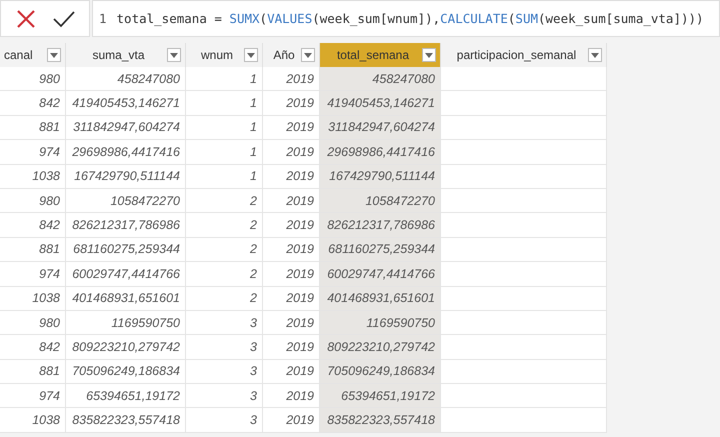 The width and height of the screenshot is (720, 437). I want to click on line-number: 1, so click(103, 18).